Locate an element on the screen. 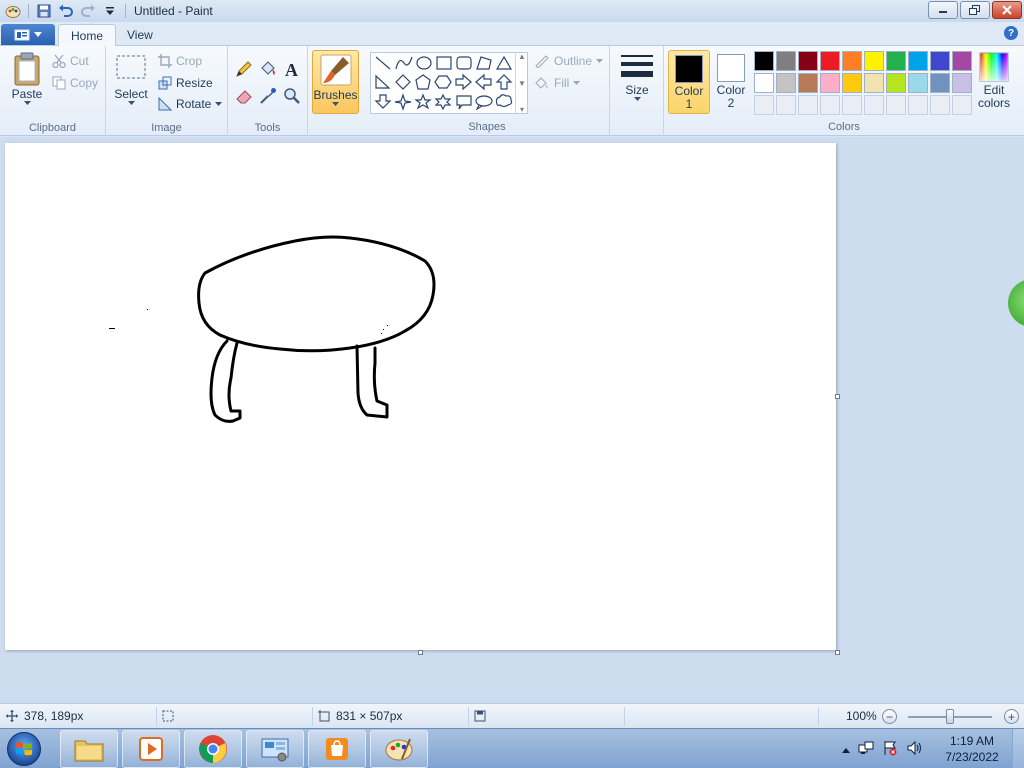 This screenshot has width=1024, height=768. oval-shape-icon is located at coordinates (424, 63).